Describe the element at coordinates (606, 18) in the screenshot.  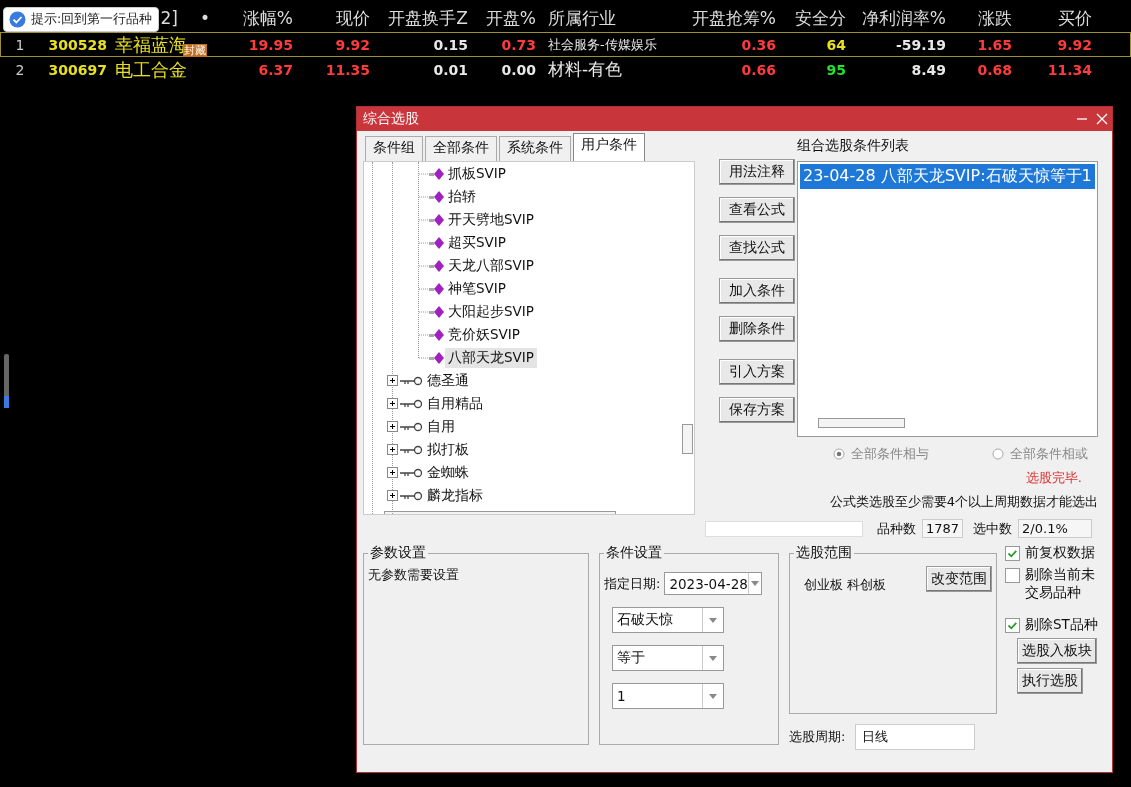
I see `column-header: 所属行业` at that location.